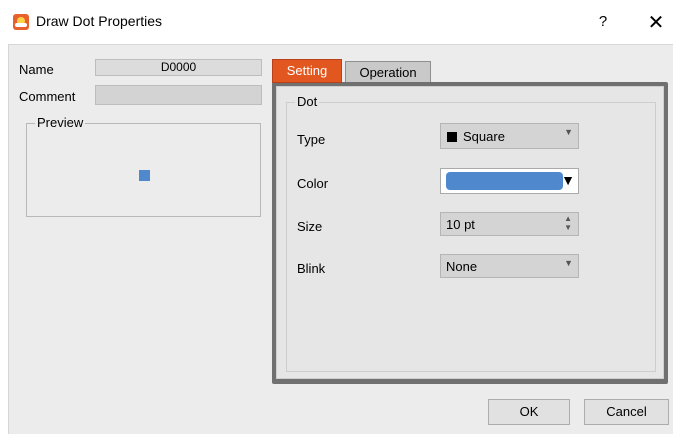  I want to click on close-button: ✕, so click(656, 22).